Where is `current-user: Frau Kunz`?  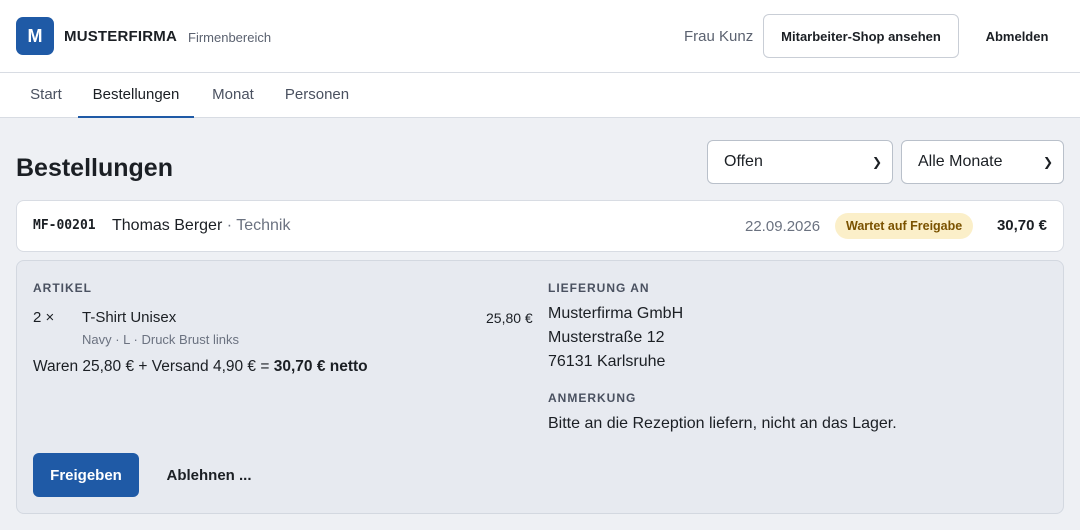
current-user: Frau Kunz is located at coordinates (719, 36).